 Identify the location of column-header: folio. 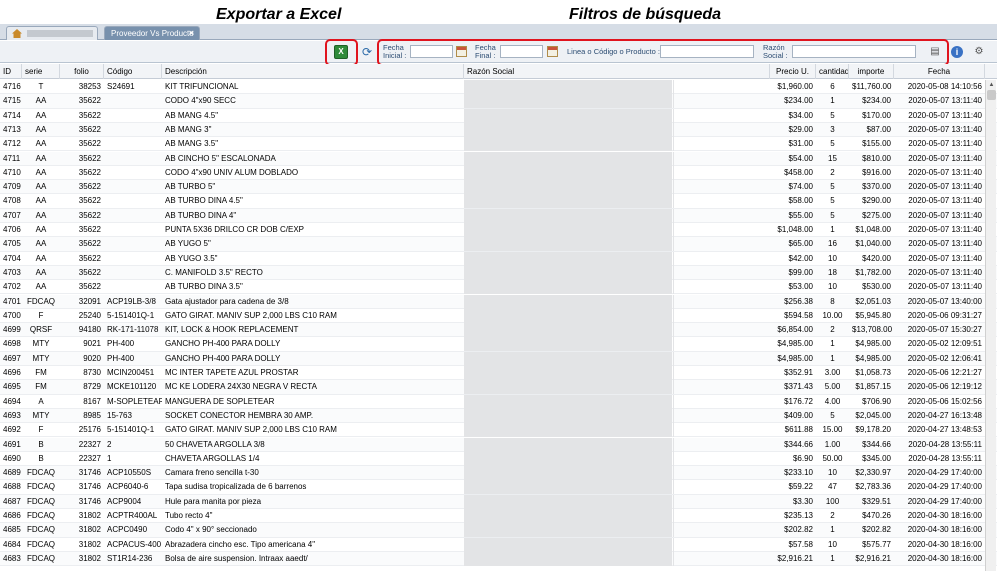
(82, 71).